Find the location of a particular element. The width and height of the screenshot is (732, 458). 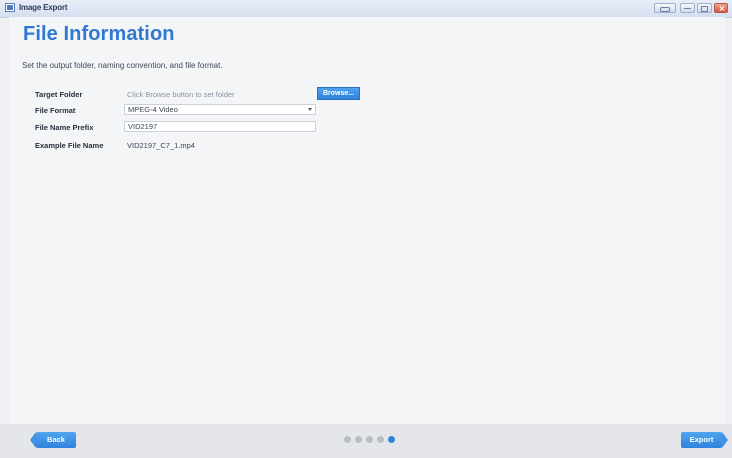

minimize-button is located at coordinates (687, 8).